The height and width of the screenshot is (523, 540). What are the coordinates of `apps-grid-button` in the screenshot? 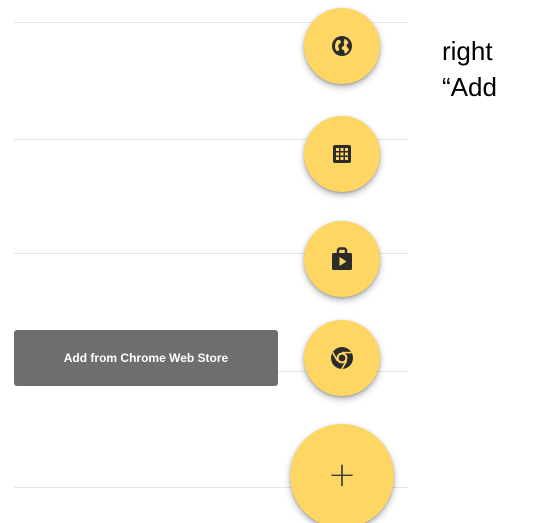 It's located at (342, 154).